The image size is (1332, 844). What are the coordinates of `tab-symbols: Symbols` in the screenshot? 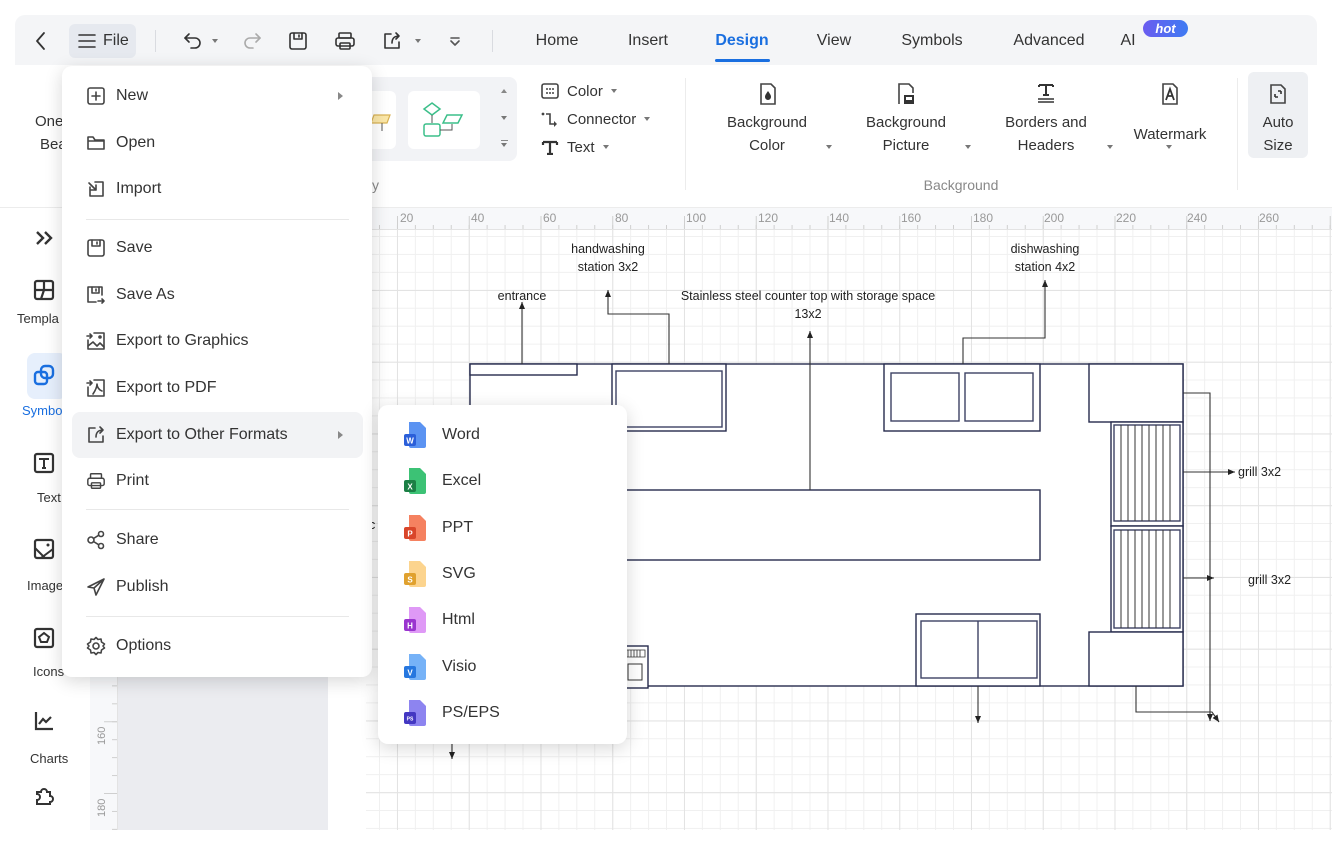 It's located at (932, 41).